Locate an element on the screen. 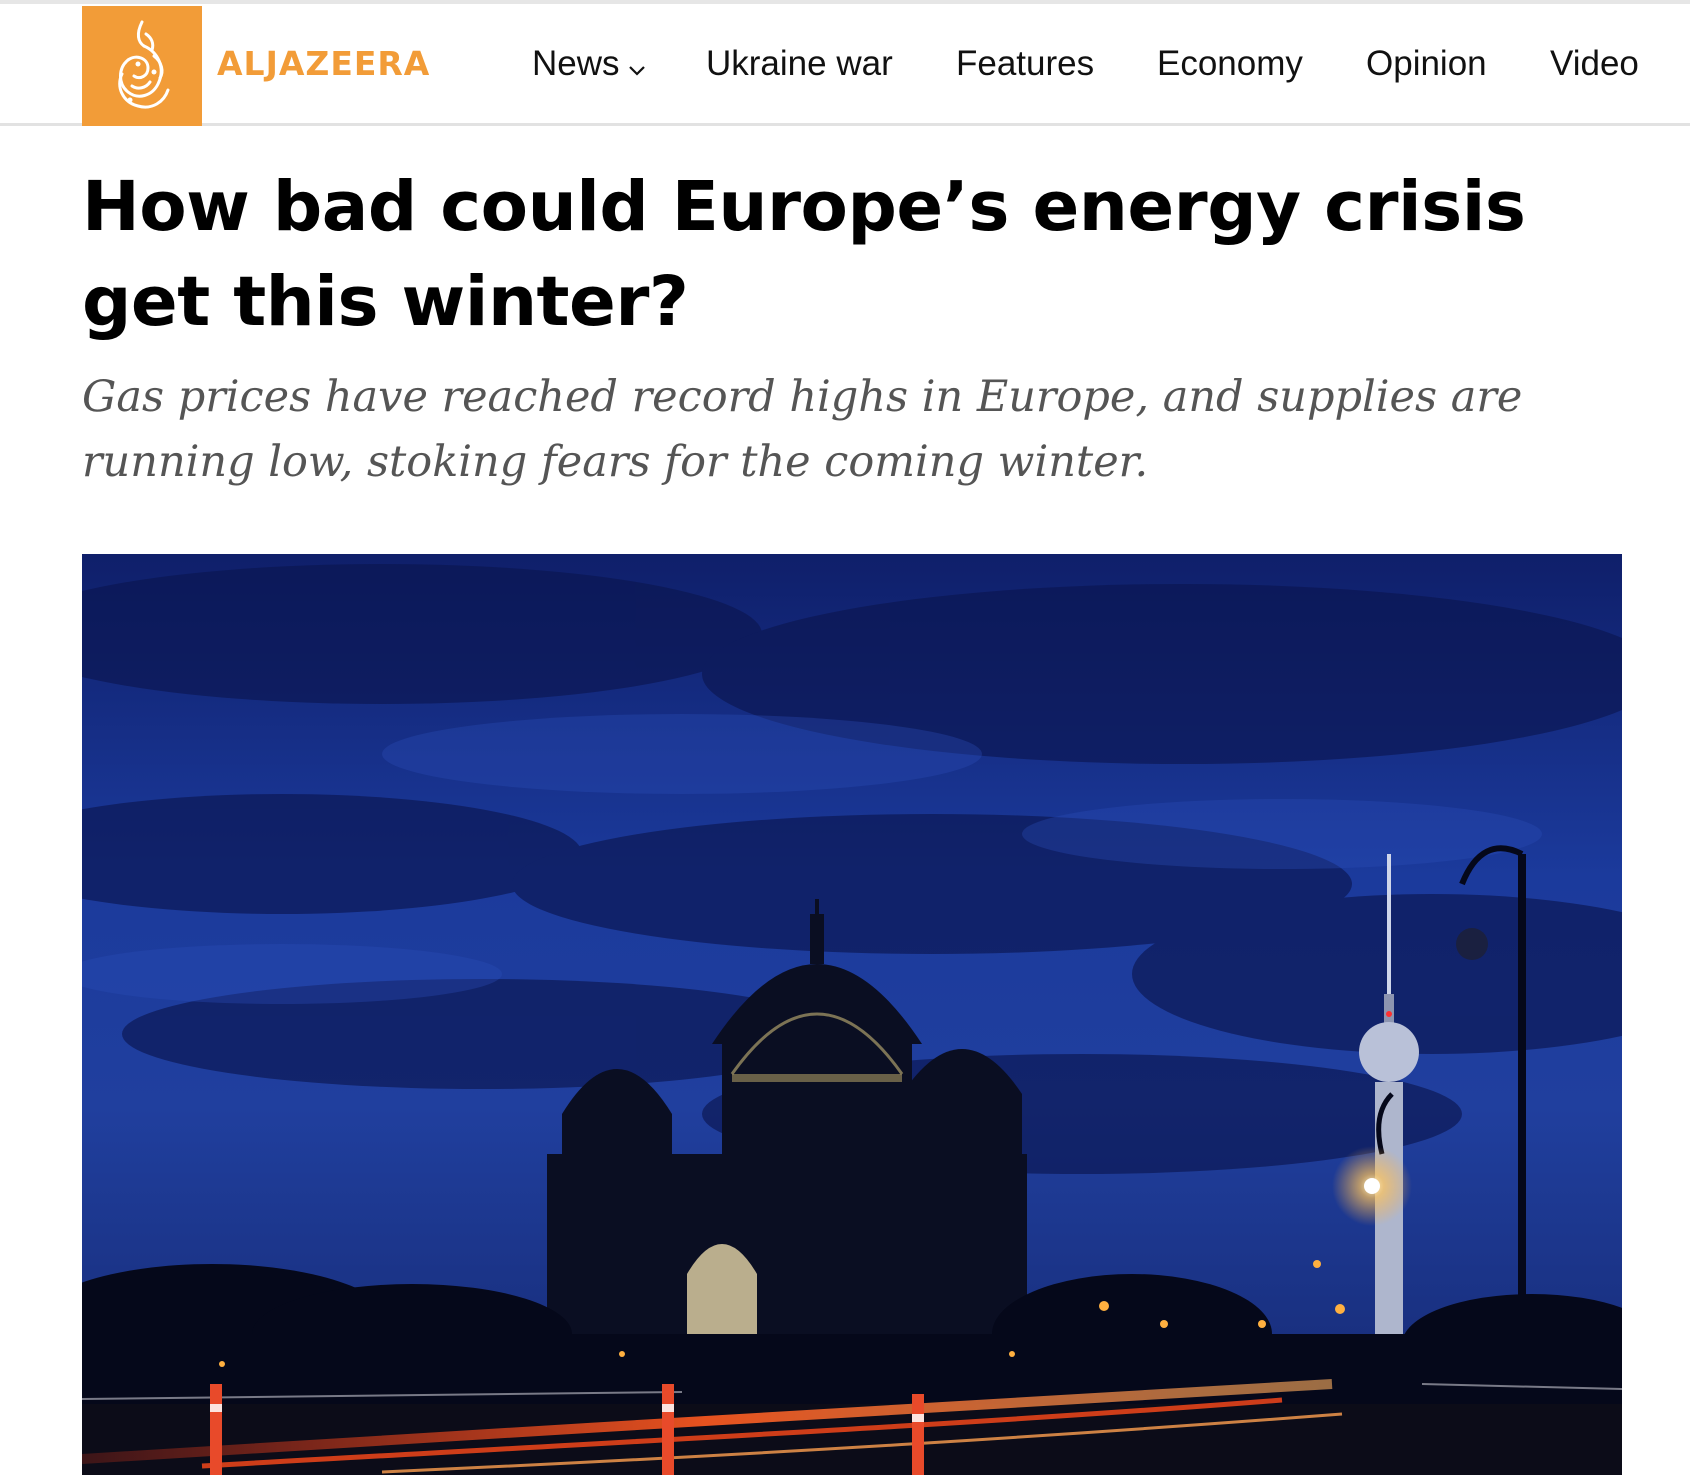 The image size is (1690, 1475). nav-item-video: Video is located at coordinates (1594, 64).